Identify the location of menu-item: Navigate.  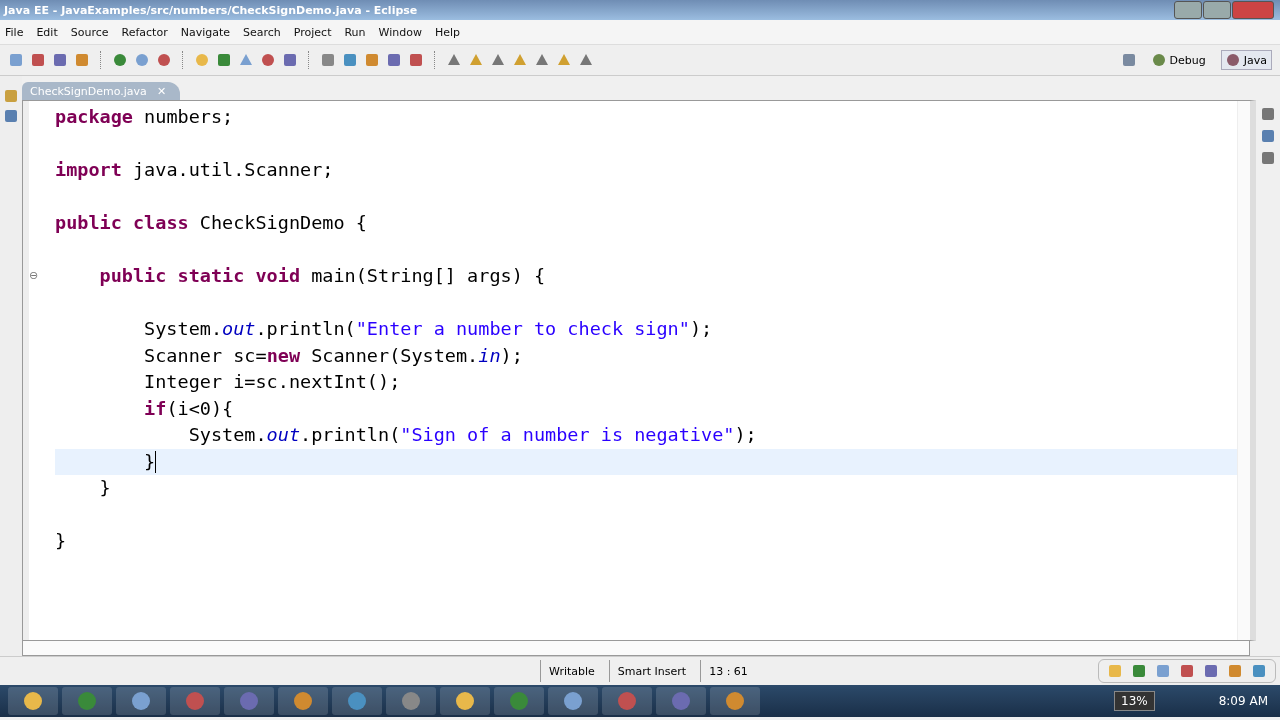
(206, 32).